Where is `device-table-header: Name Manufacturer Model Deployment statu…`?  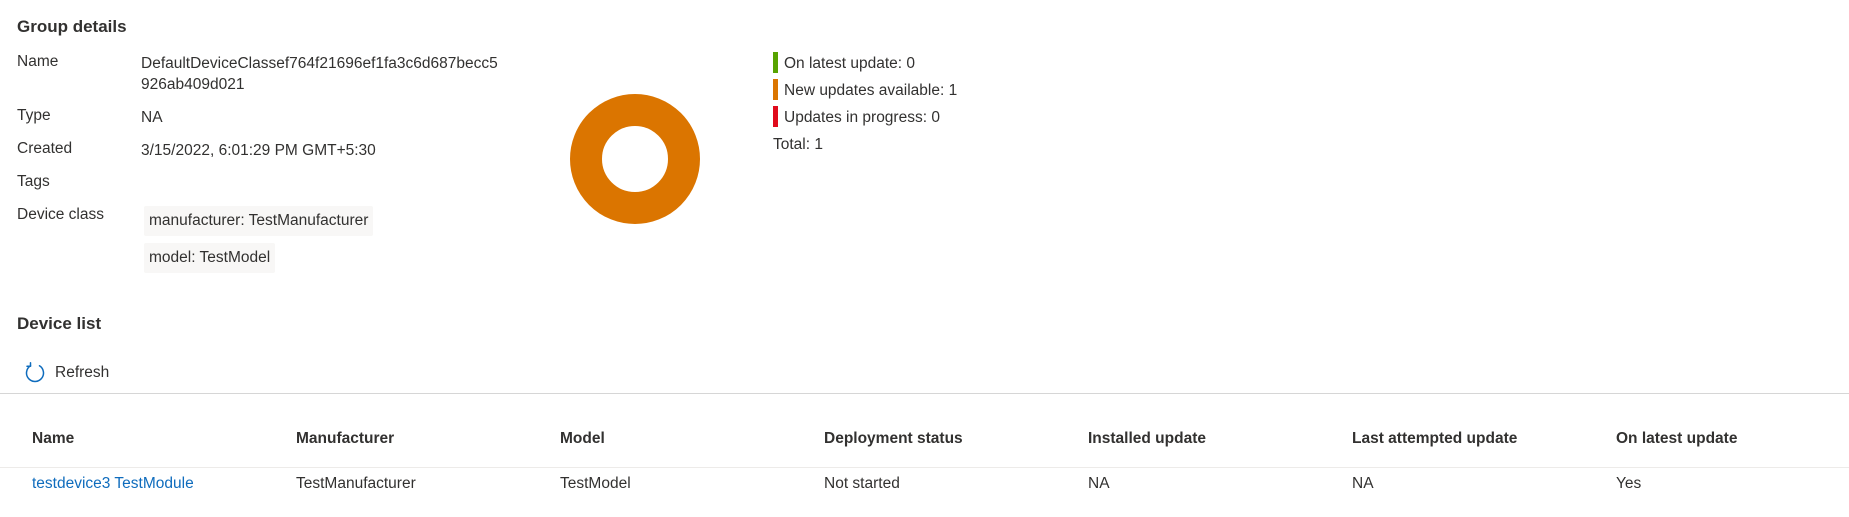
device-table-header: Name Manufacturer Model Deployment statu… is located at coordinates (924, 445).